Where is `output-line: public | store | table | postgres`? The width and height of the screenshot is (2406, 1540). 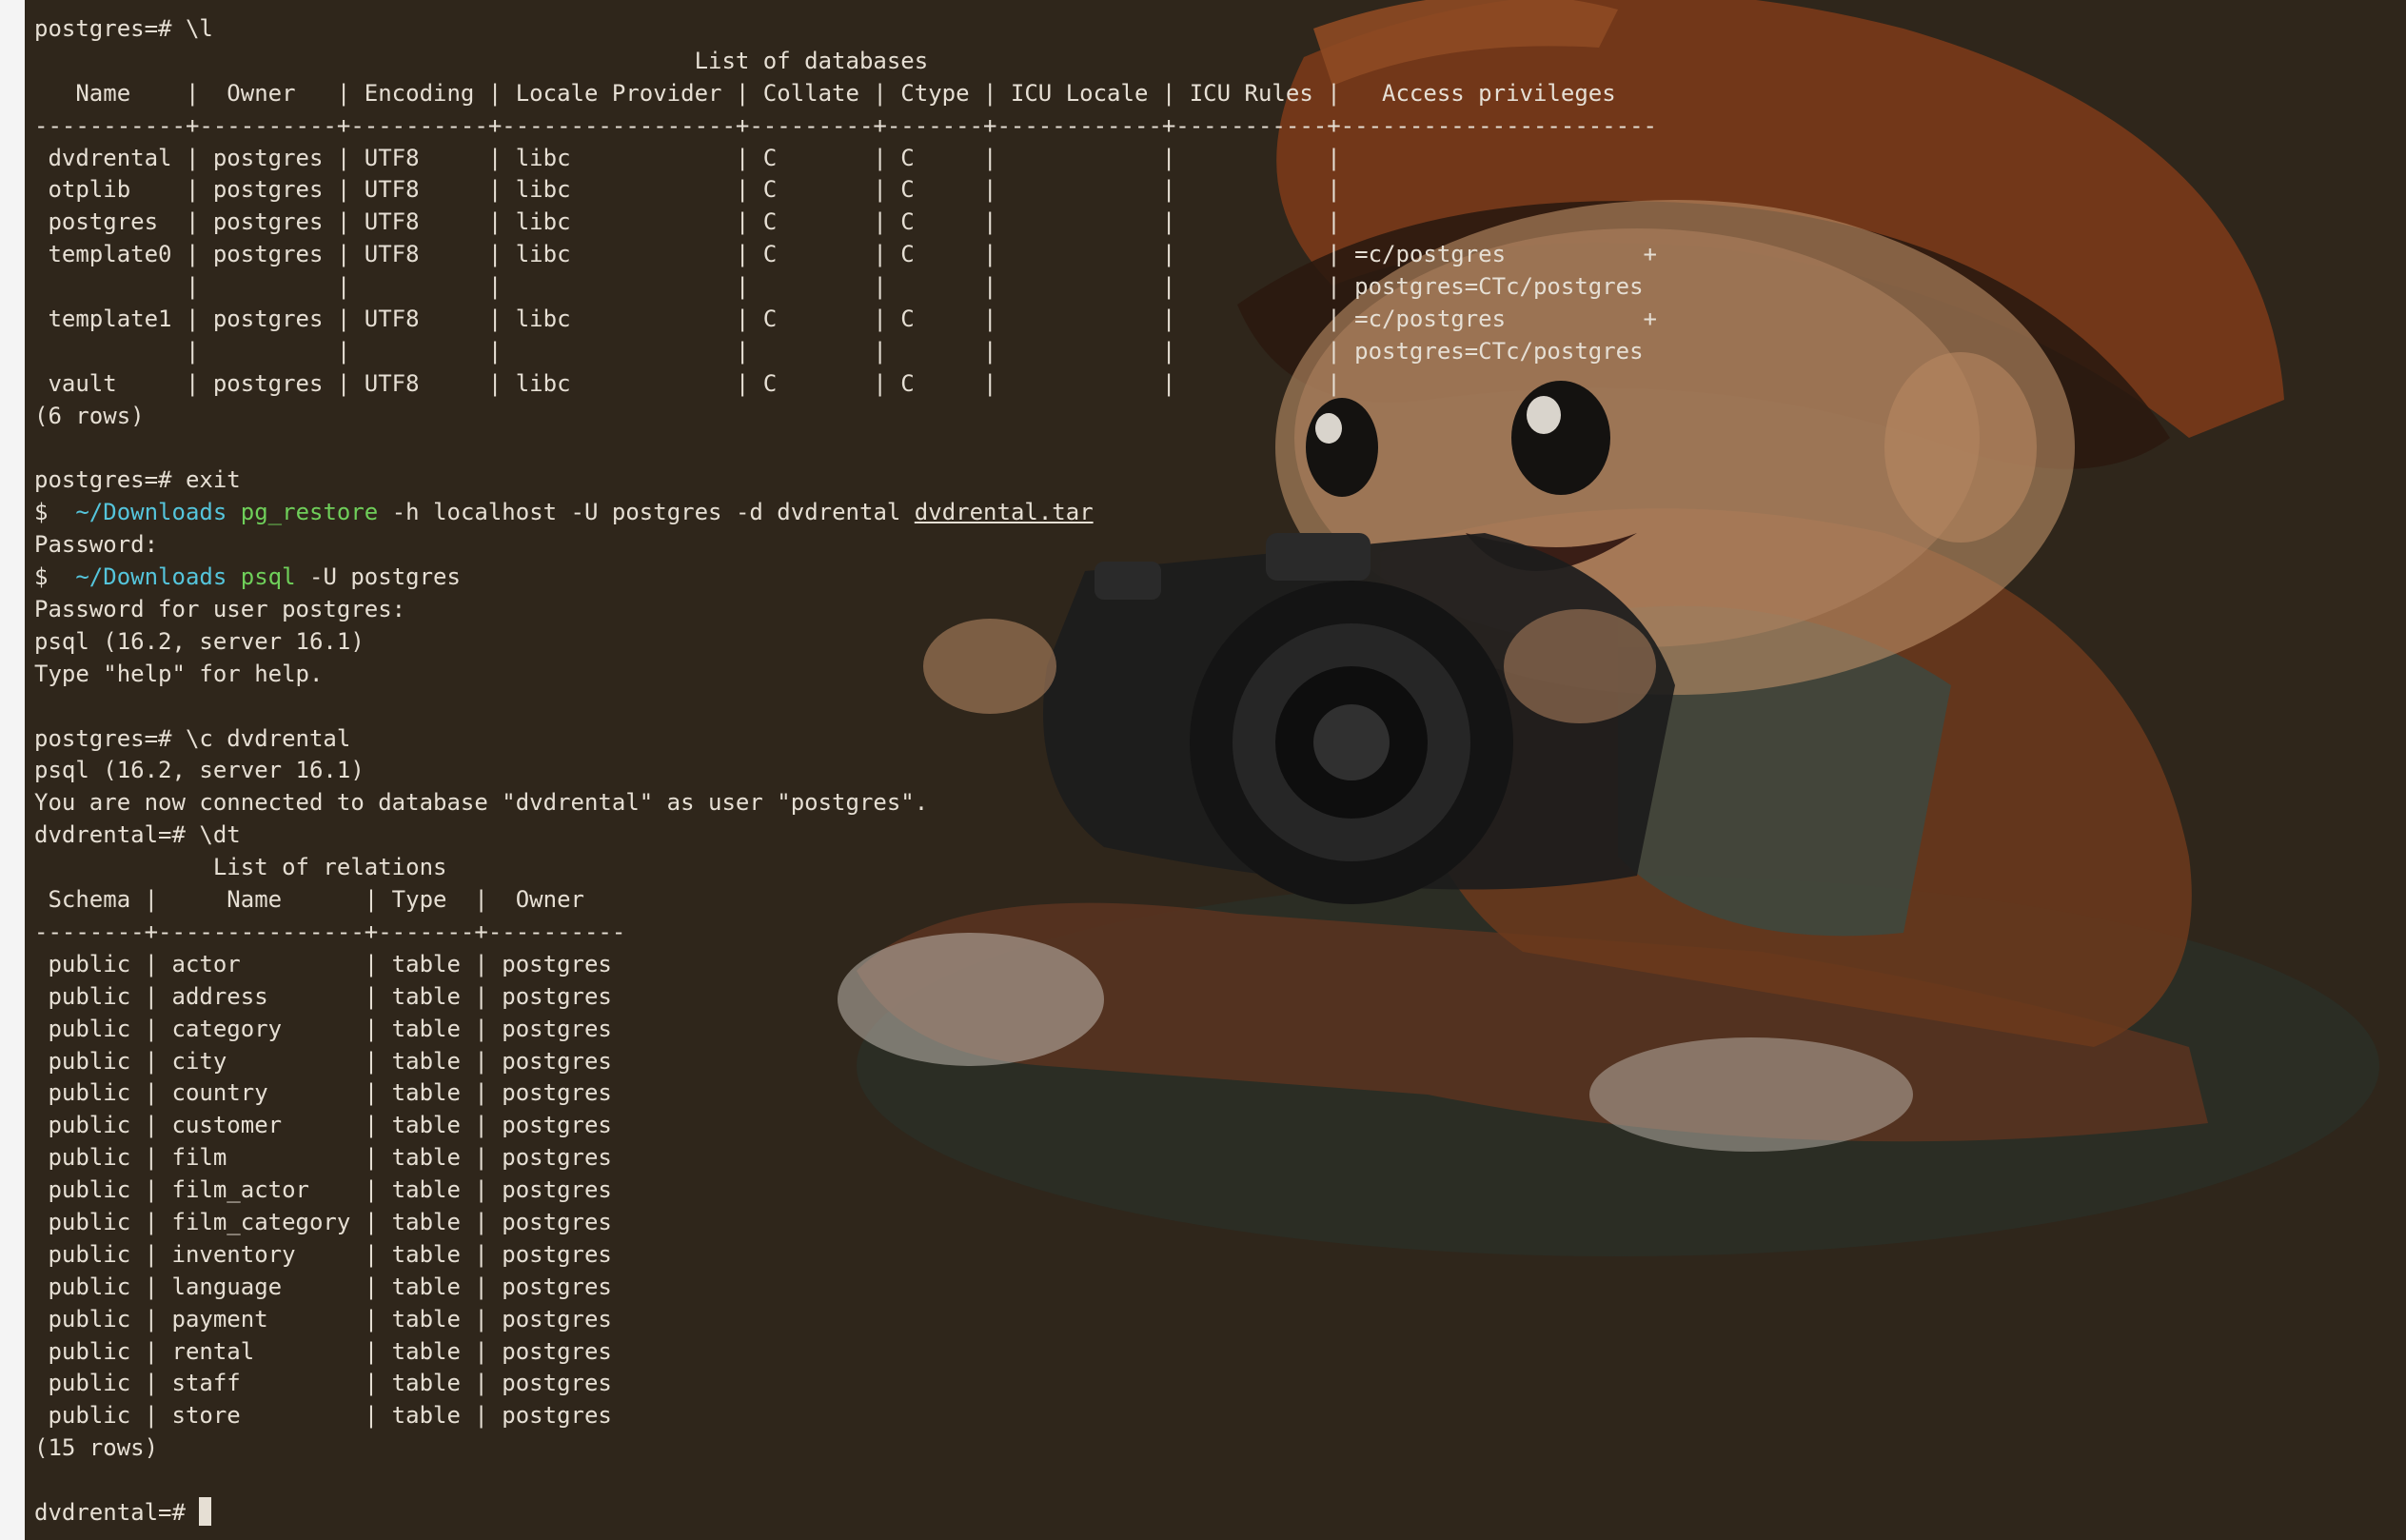
output-line: public | store | table | postgres is located at coordinates (323, 1416).